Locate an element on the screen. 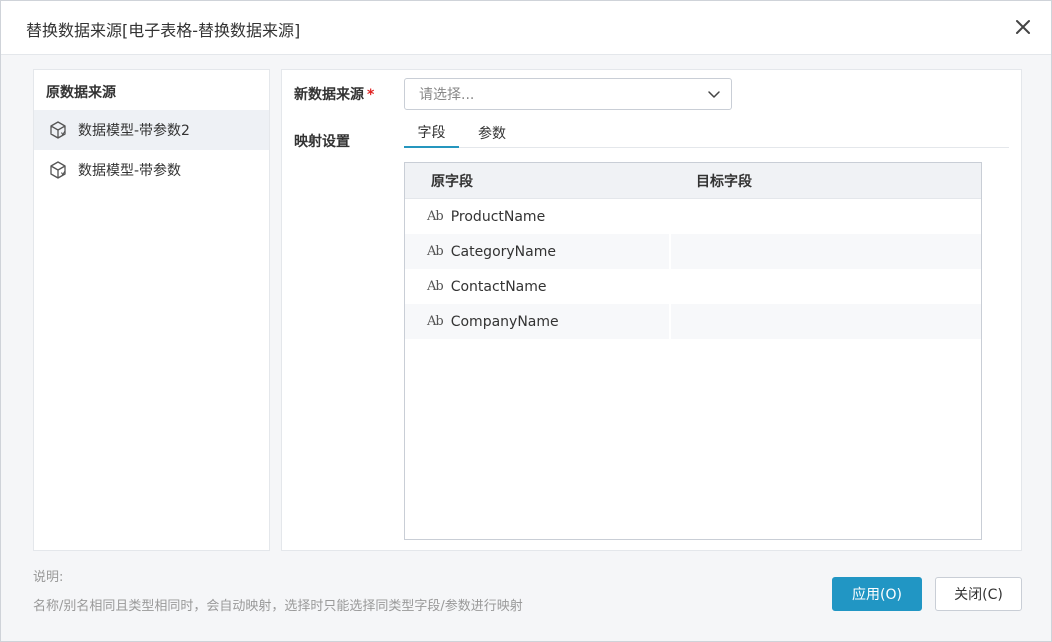 The height and width of the screenshot is (642, 1052). source-field-name: ContactName is located at coordinates (498, 286).